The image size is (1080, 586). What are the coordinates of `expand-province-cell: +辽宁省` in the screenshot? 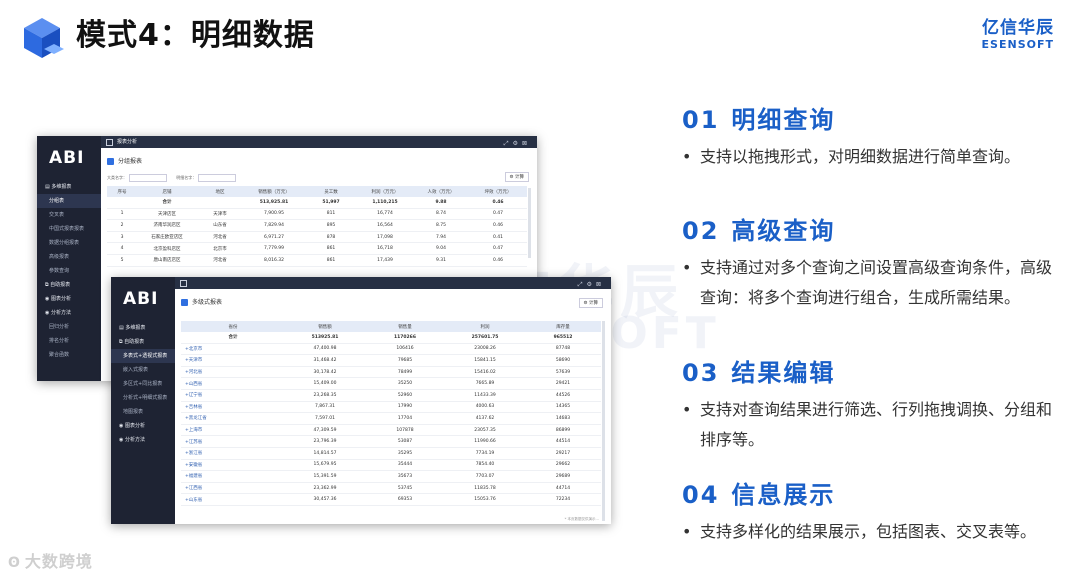 It's located at (233, 395).